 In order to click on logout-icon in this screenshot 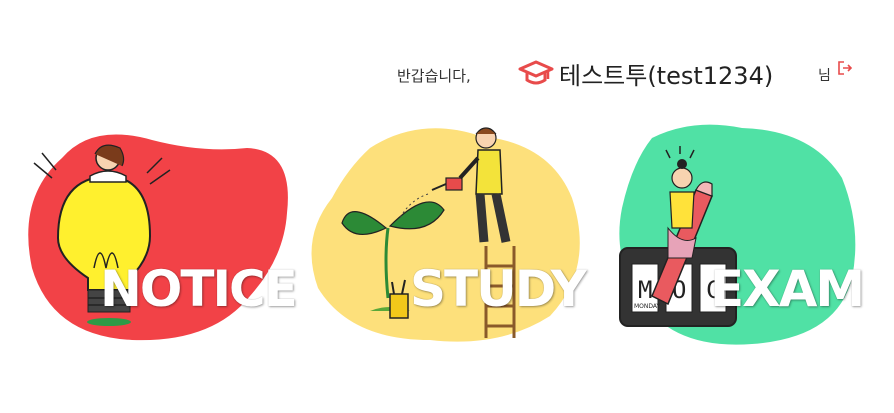, I will do `click(845, 68)`.